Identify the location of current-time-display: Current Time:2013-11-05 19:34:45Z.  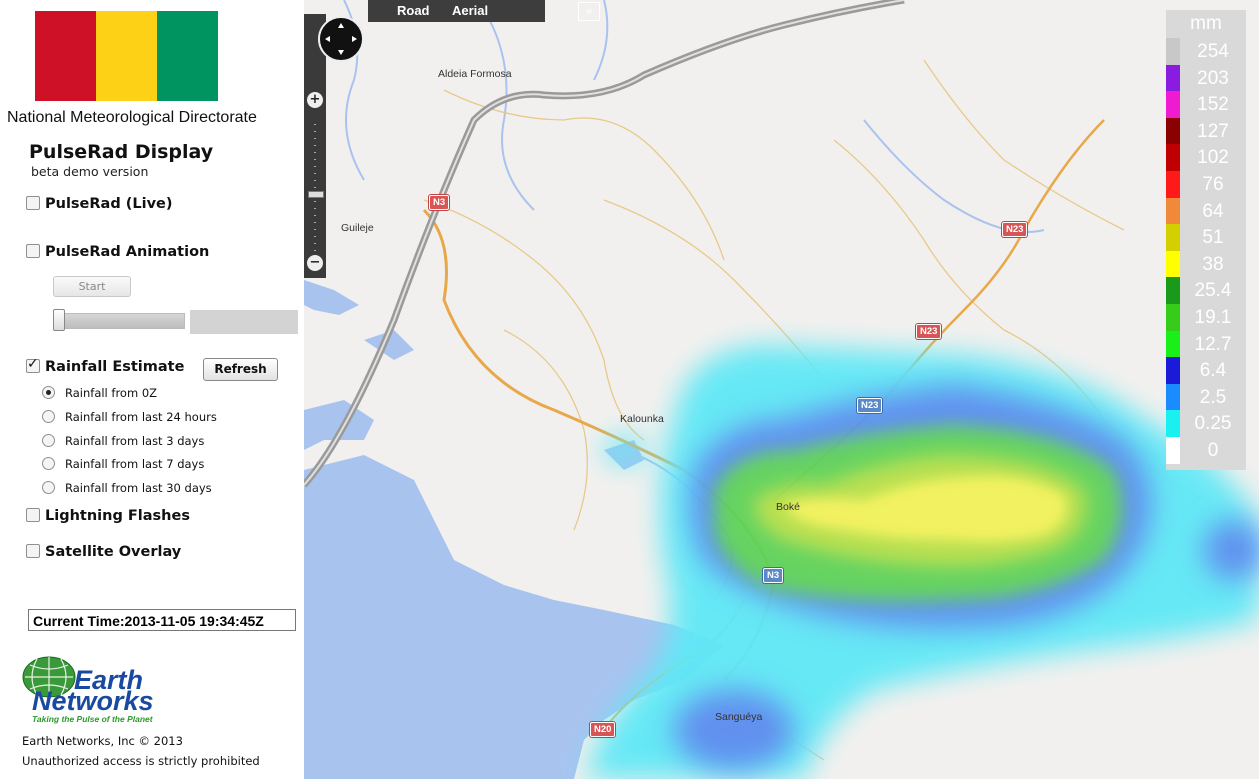
(162, 620).